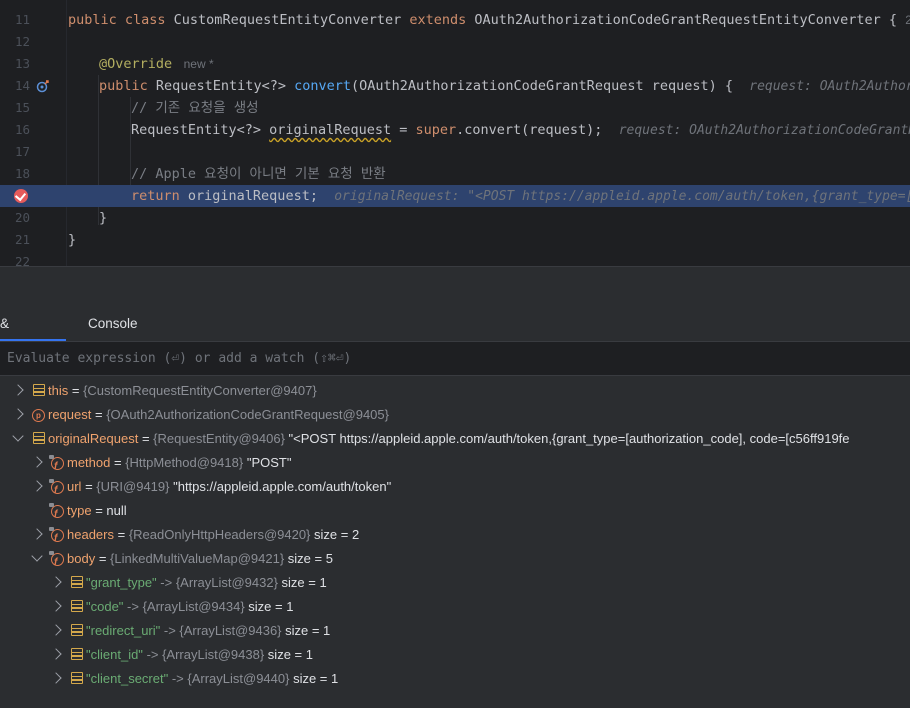 The image size is (910, 708). Describe the element at coordinates (21, 196) in the screenshot. I see `breakpoint-icon` at that location.